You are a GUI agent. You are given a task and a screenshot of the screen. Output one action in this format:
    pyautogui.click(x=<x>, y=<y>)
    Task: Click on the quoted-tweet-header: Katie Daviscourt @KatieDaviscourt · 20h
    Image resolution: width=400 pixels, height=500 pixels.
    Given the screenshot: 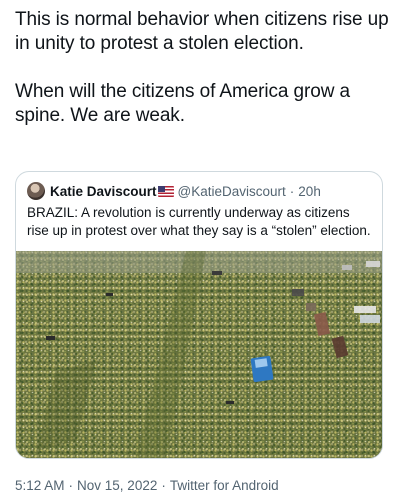 What is the action you would take?
    pyautogui.click(x=174, y=191)
    